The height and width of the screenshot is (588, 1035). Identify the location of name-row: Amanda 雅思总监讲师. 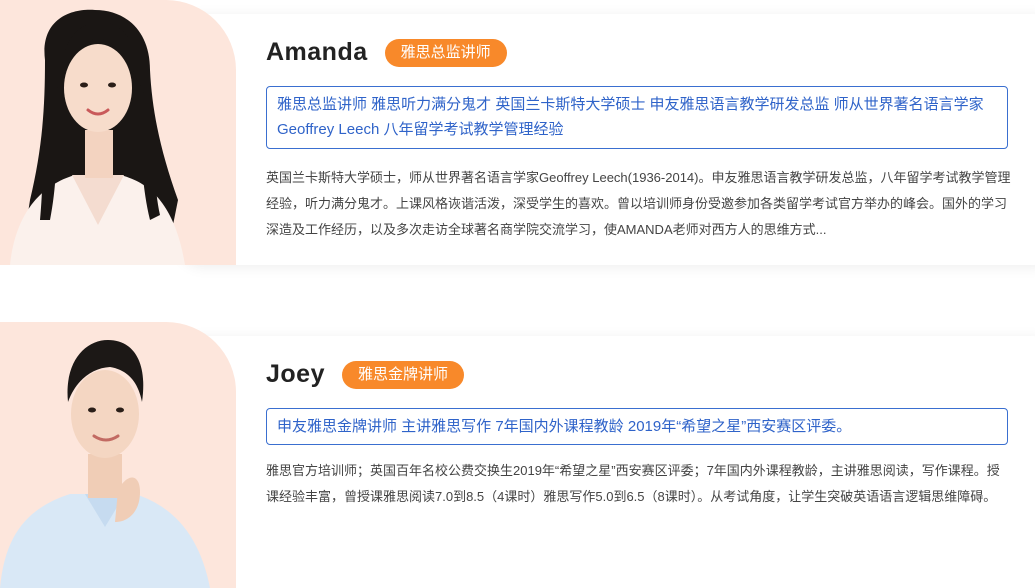
(386, 52).